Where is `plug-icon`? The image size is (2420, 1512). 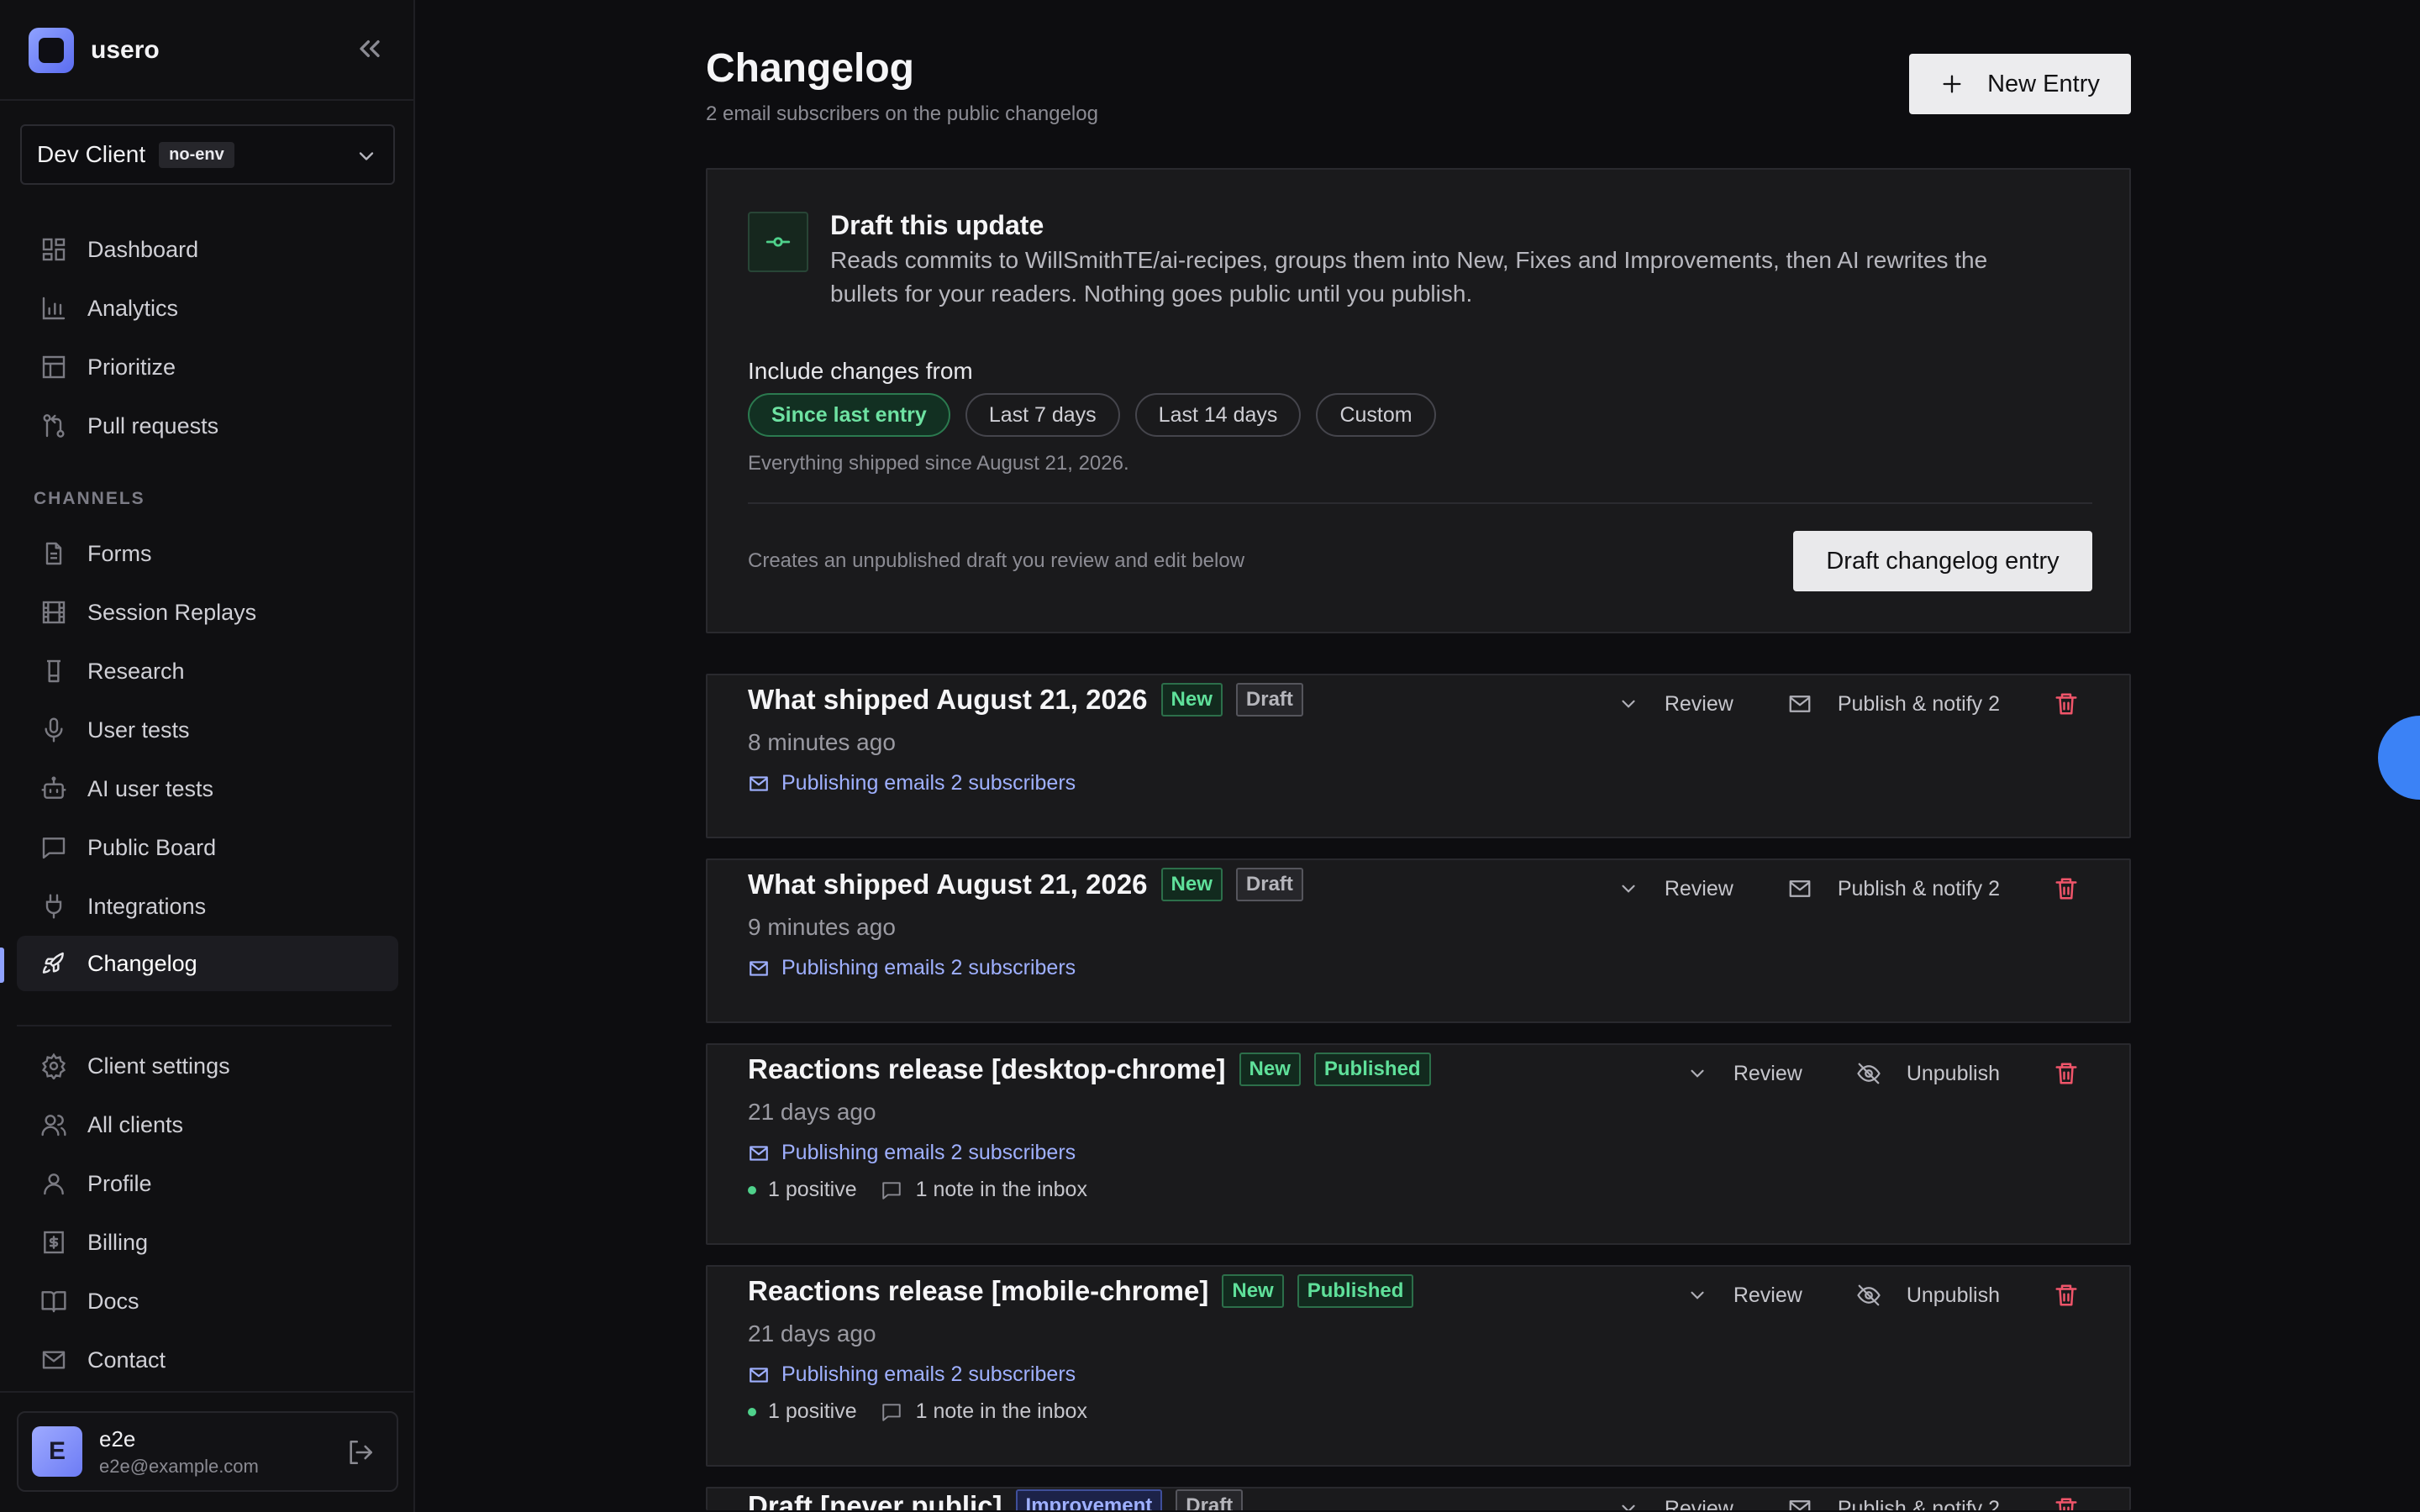
plug-icon is located at coordinates (53, 906).